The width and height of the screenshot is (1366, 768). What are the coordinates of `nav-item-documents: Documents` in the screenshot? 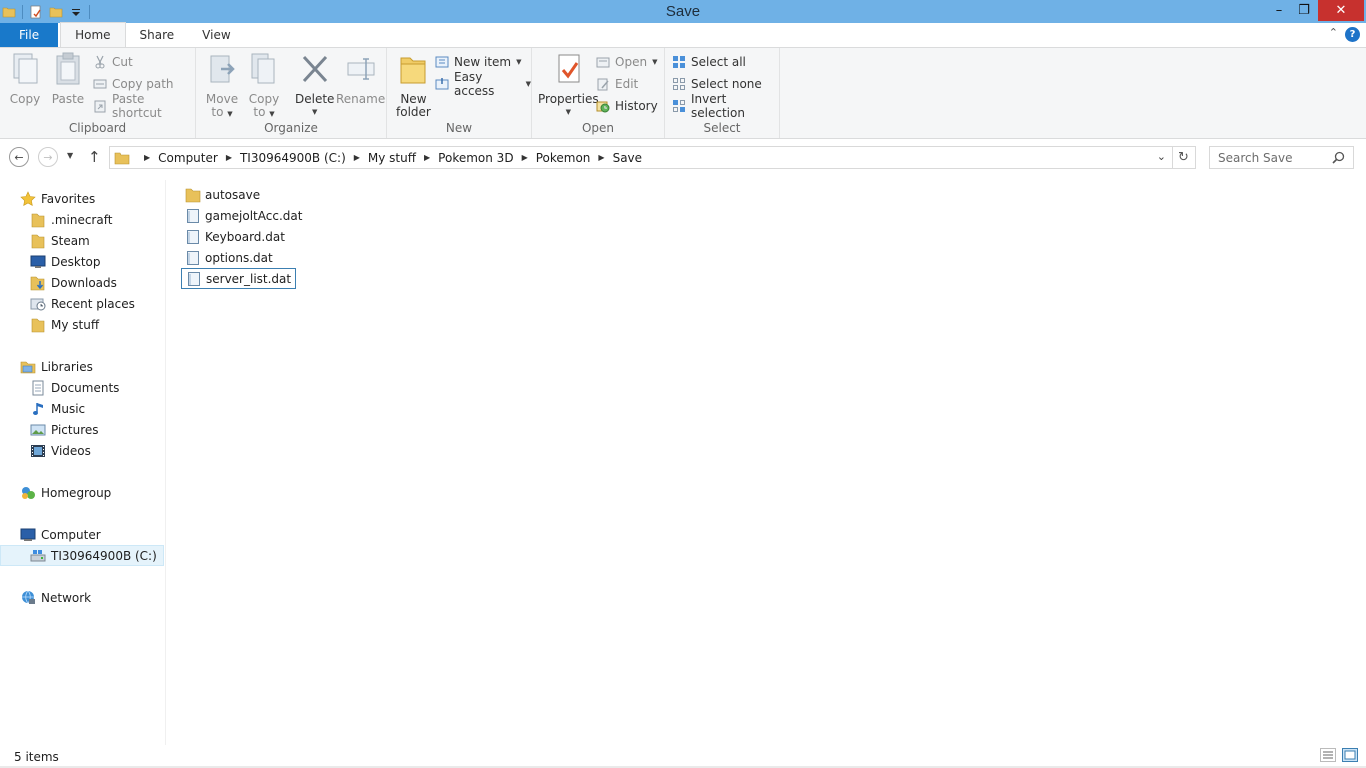 It's located at (82, 387).